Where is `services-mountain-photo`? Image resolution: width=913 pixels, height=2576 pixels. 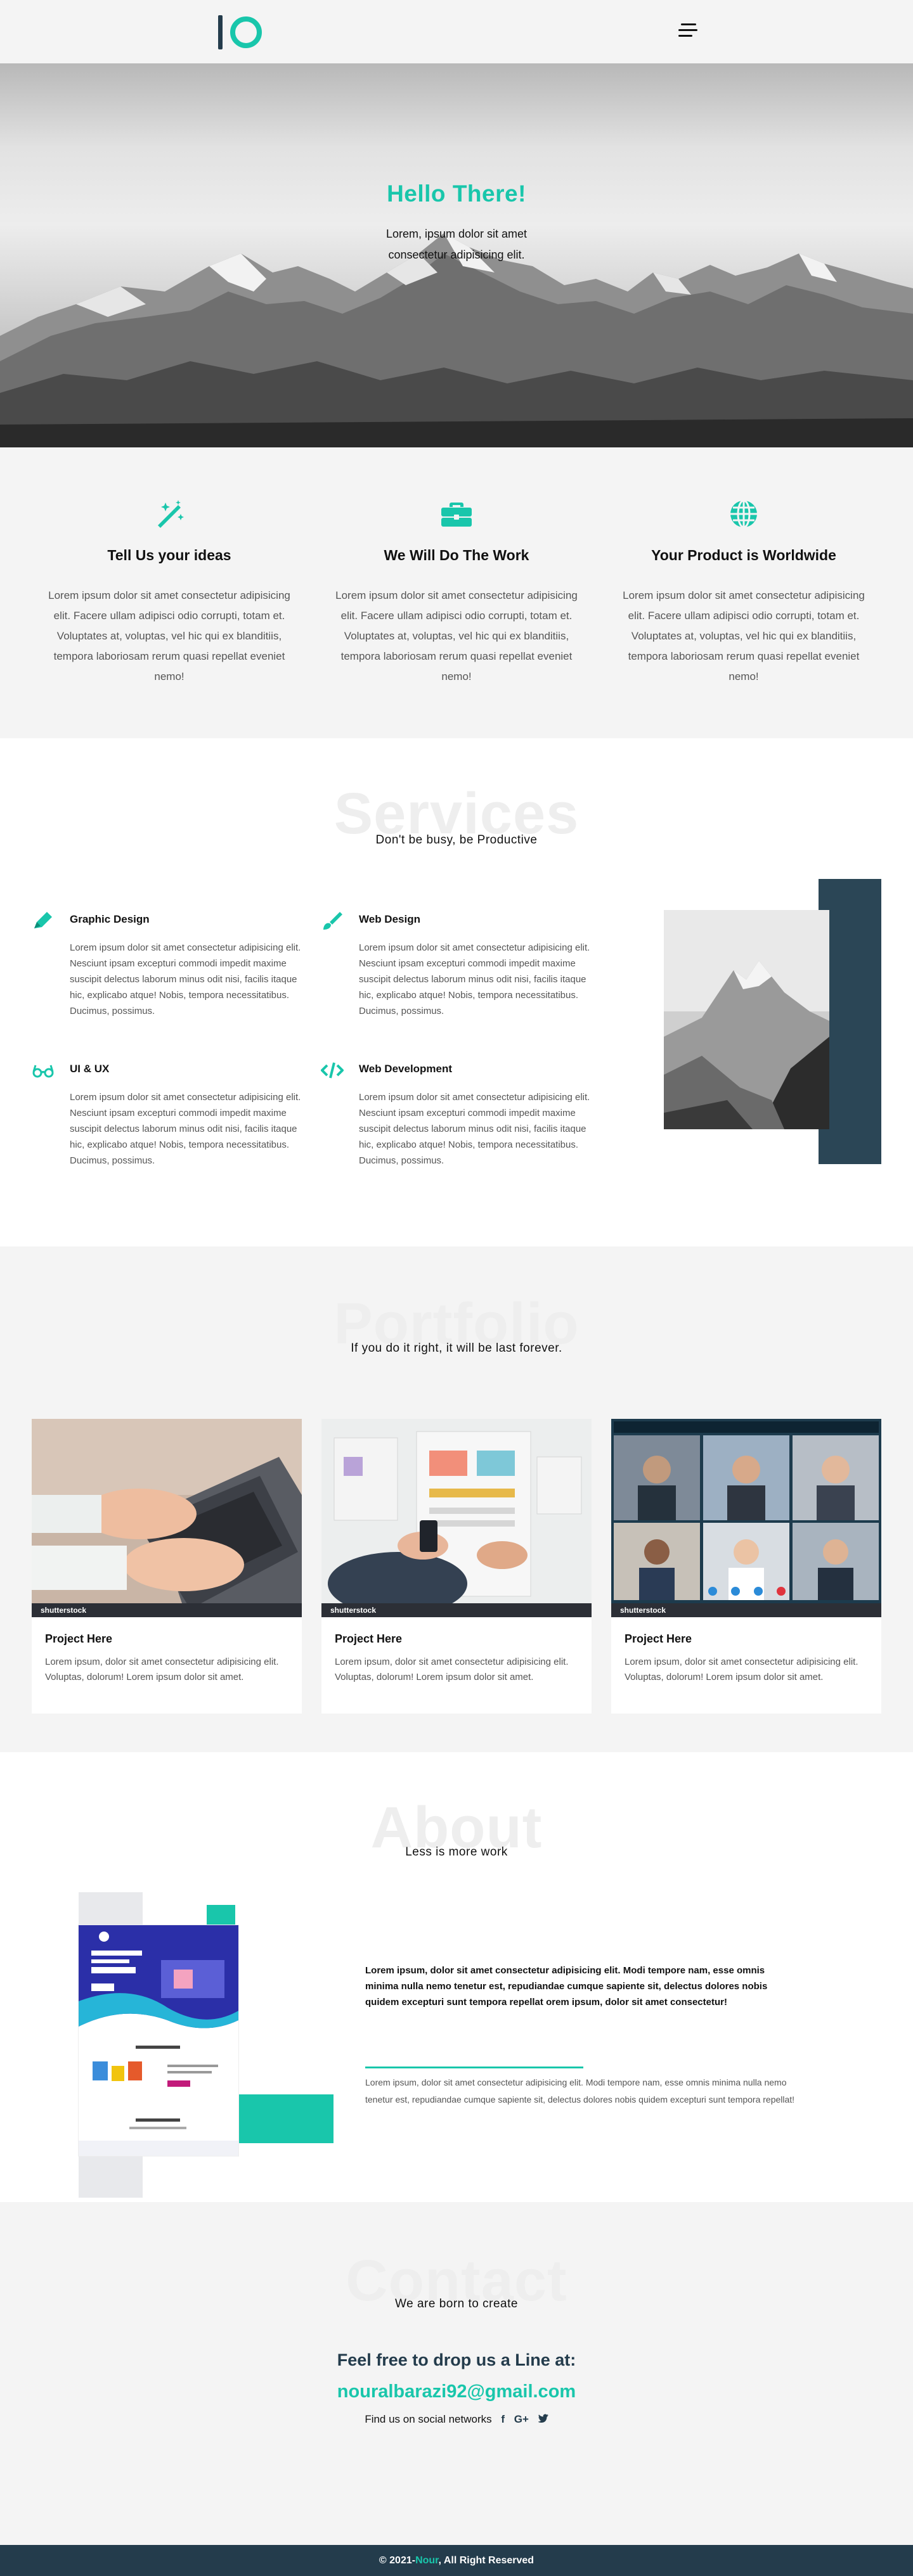
services-mountain-photo is located at coordinates (746, 1019).